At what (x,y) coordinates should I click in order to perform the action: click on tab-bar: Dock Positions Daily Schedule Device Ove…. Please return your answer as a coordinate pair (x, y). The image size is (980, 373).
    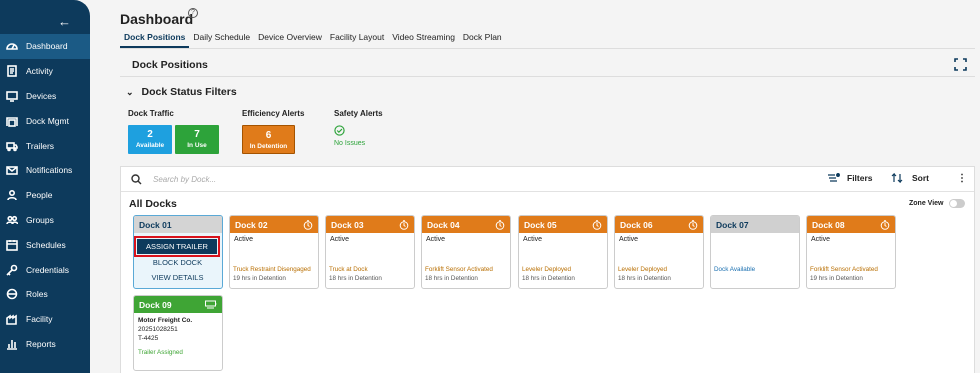
    Looking at the image, I should click on (313, 39).